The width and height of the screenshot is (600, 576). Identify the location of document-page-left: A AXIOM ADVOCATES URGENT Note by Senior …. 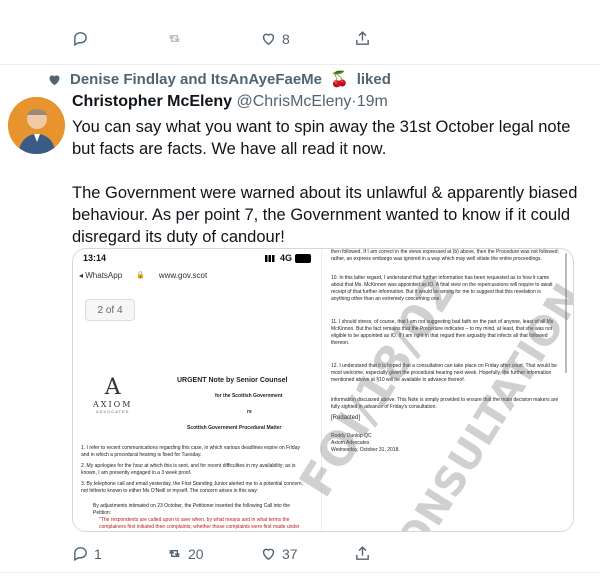
(197, 427).